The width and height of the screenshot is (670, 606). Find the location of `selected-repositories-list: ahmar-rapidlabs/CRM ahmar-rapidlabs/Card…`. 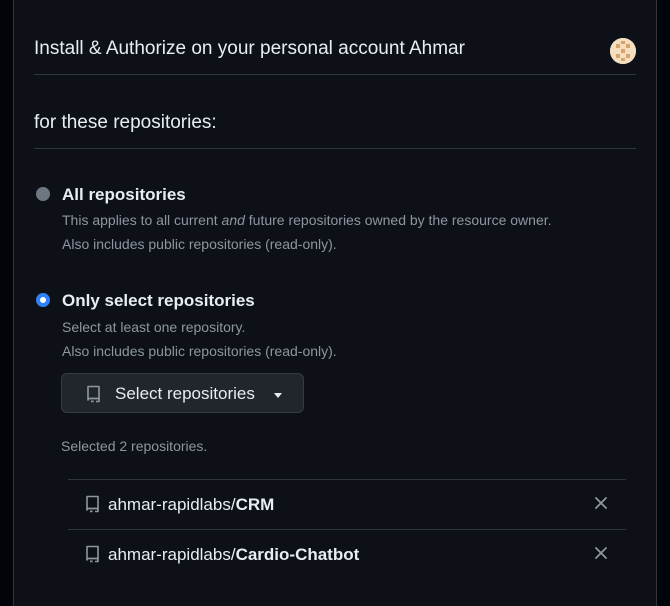

selected-repositories-list: ahmar-rapidlabs/CRM ahmar-rapidlabs/Card… is located at coordinates (347, 529).